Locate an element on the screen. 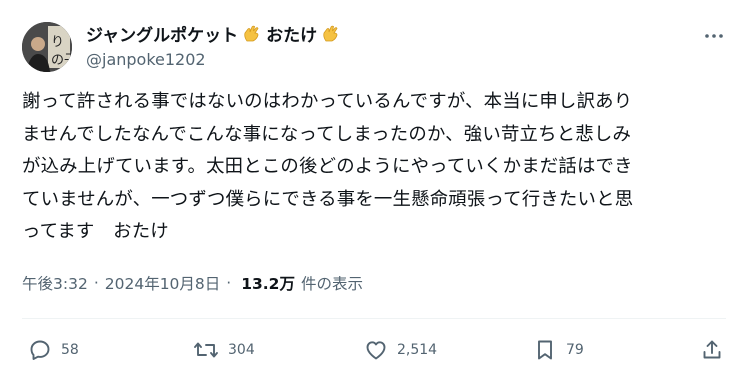 Image resolution: width=748 pixels, height=381 pixels. svg-text: り is located at coordinates (57, 42).